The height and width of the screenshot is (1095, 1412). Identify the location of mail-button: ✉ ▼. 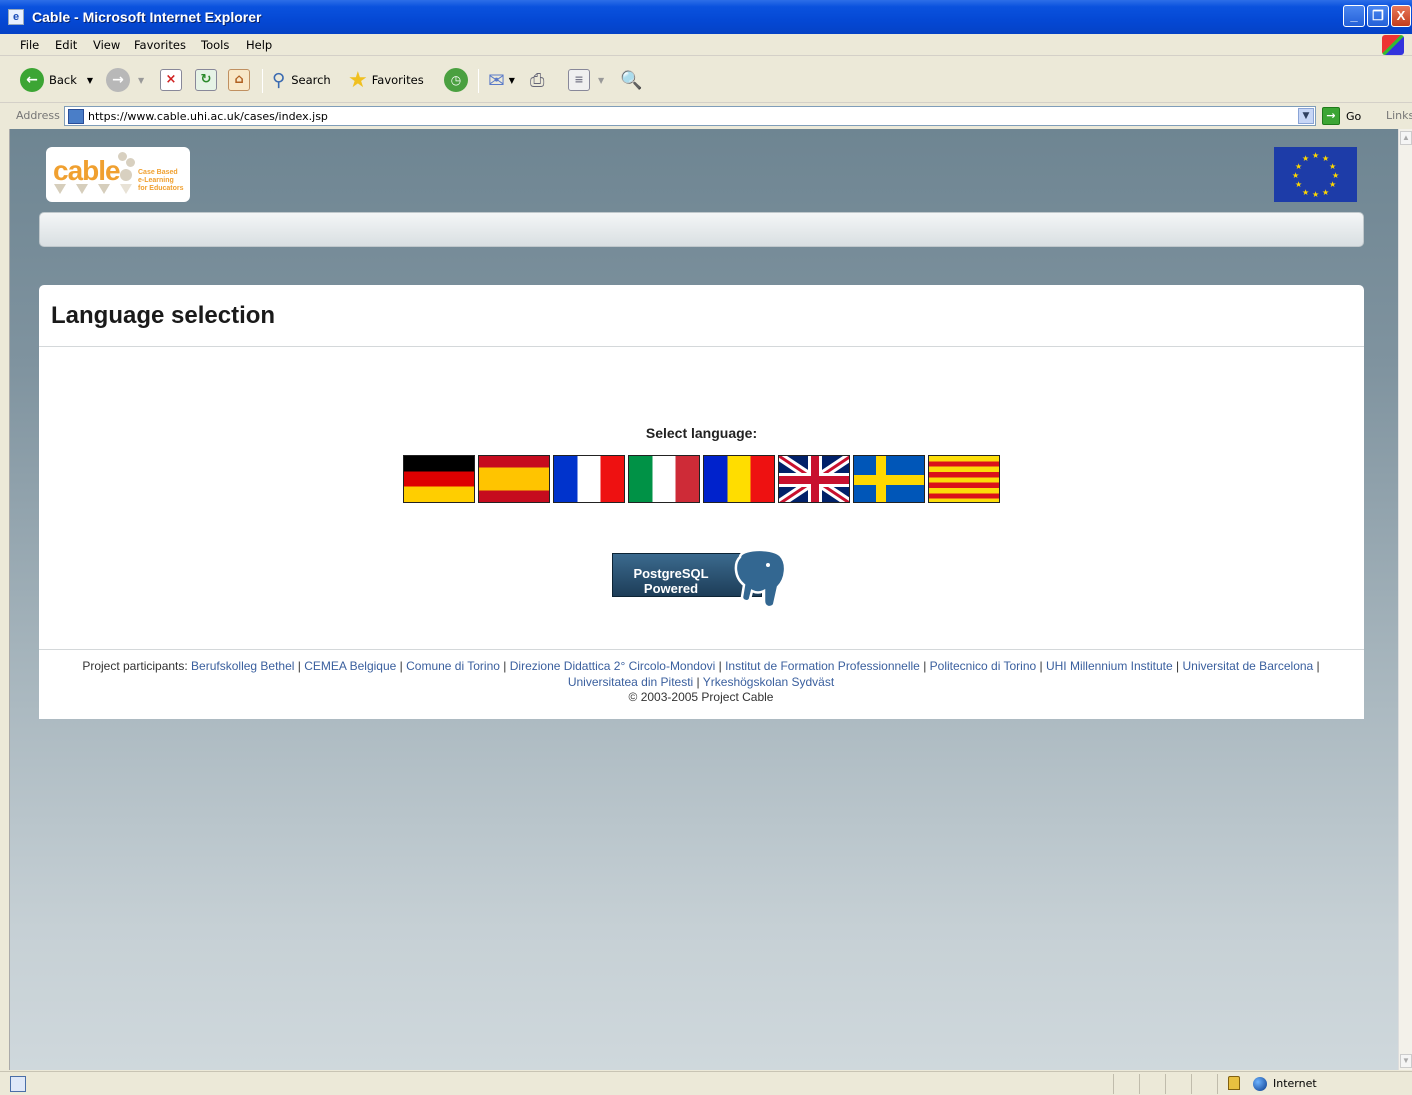
(501, 80).